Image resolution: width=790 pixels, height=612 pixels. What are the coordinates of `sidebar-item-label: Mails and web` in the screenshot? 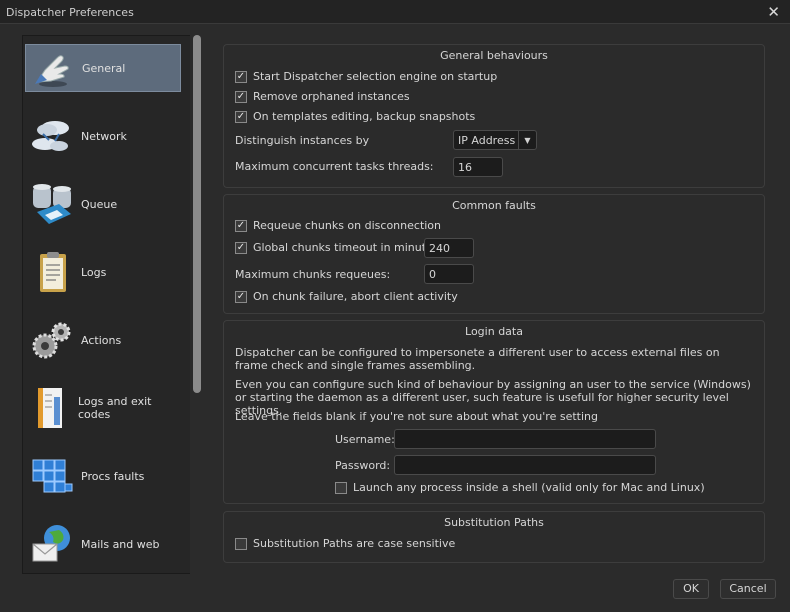 It's located at (120, 544).